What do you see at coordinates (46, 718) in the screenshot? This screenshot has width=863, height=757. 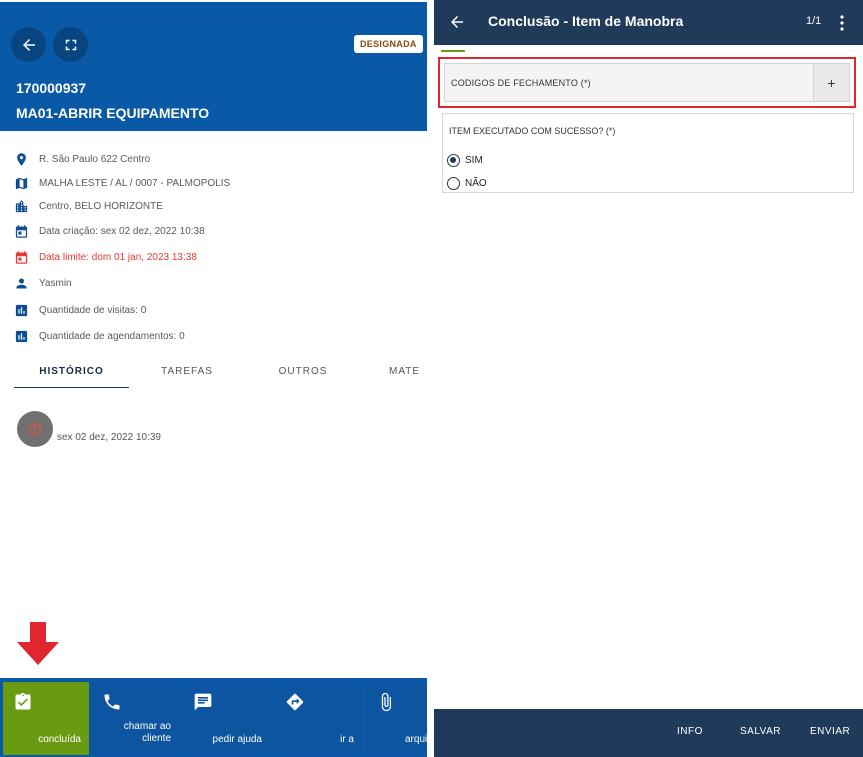 I see `concluded-button: concluída` at bounding box center [46, 718].